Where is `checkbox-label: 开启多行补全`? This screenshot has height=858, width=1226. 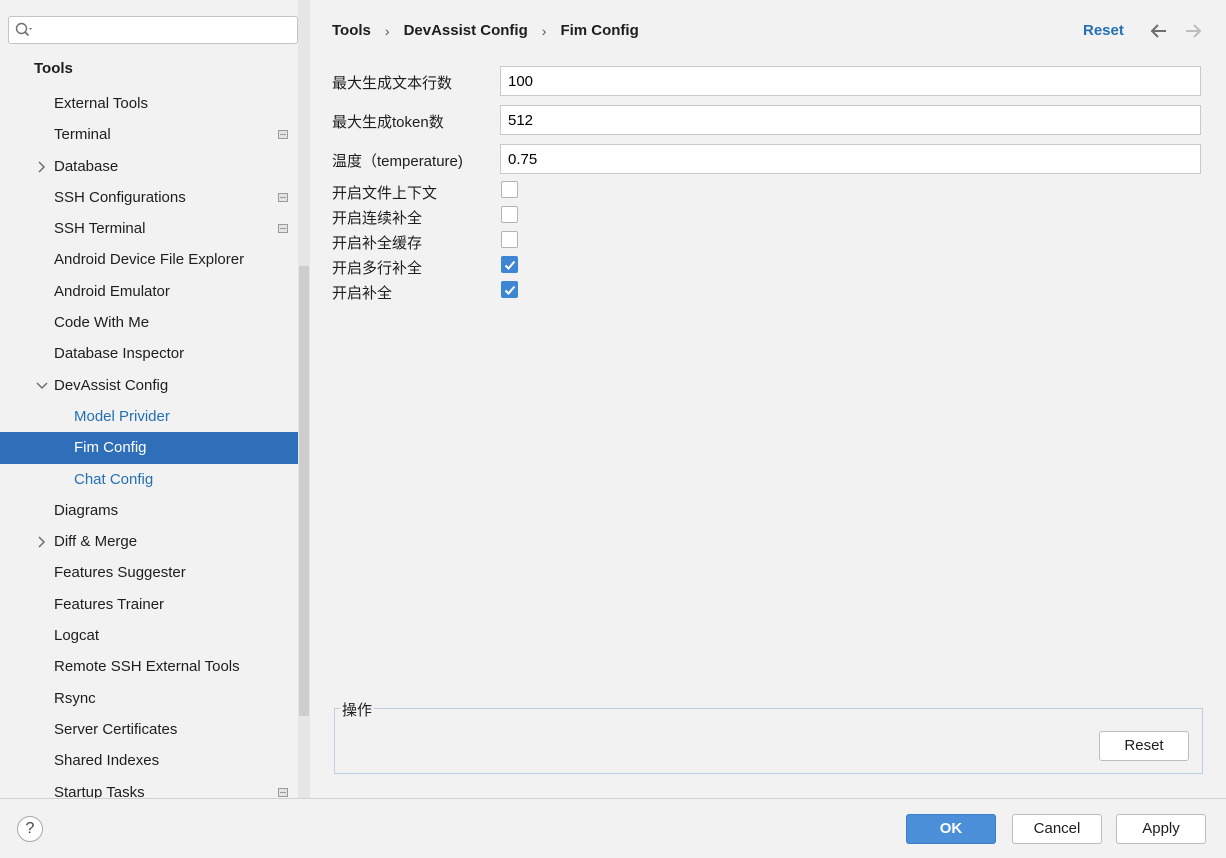 checkbox-label: 开启多行补全 is located at coordinates (377, 268).